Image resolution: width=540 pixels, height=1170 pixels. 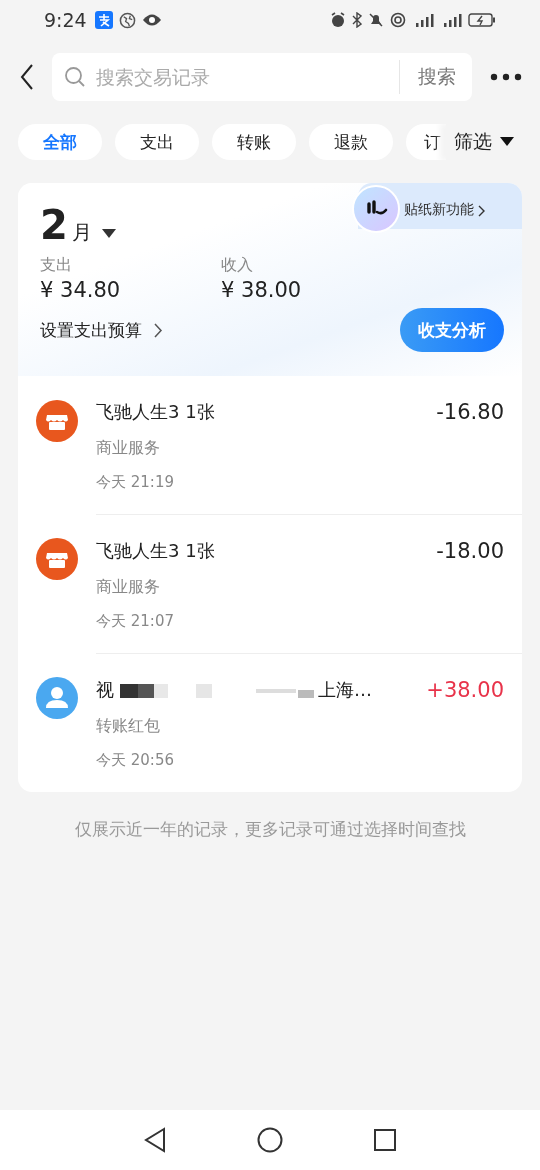 I want to click on income-label: 收入, so click(x=237, y=265).